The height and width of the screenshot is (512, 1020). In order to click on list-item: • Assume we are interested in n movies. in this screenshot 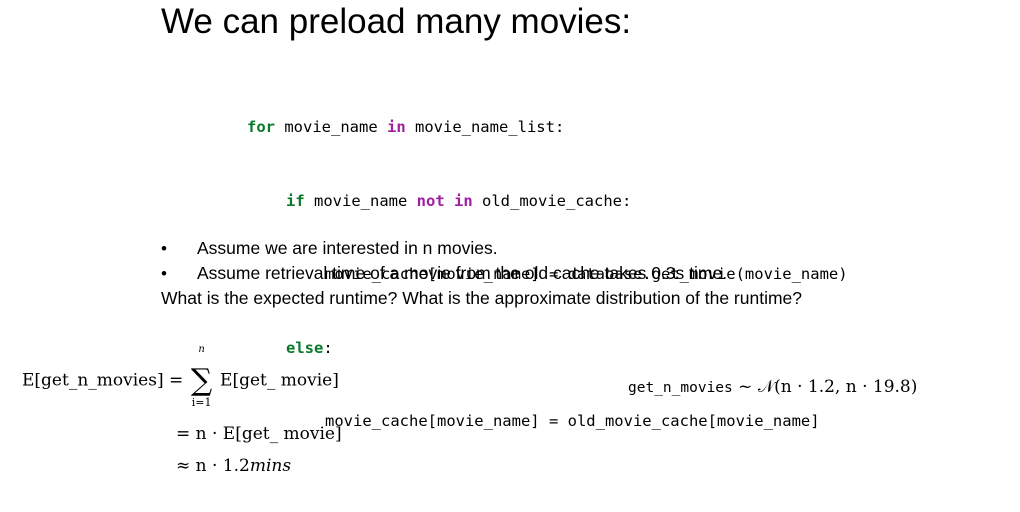, I will do `click(481, 248)`.